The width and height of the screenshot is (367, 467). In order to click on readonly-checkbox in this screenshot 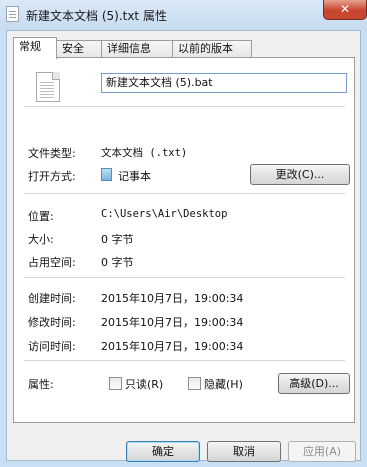, I will do `click(115, 383)`.